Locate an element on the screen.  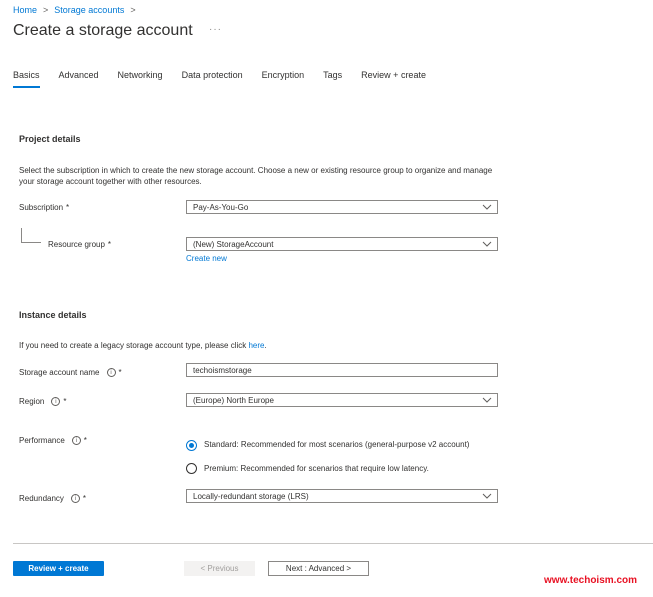
breadcrumb-home: Home is located at coordinates (25, 10).